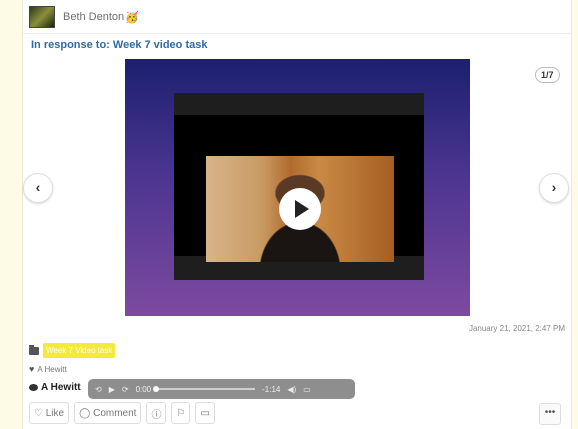 This screenshot has width=578, height=429. I want to click on like-button: ♡ Like, so click(49, 413).